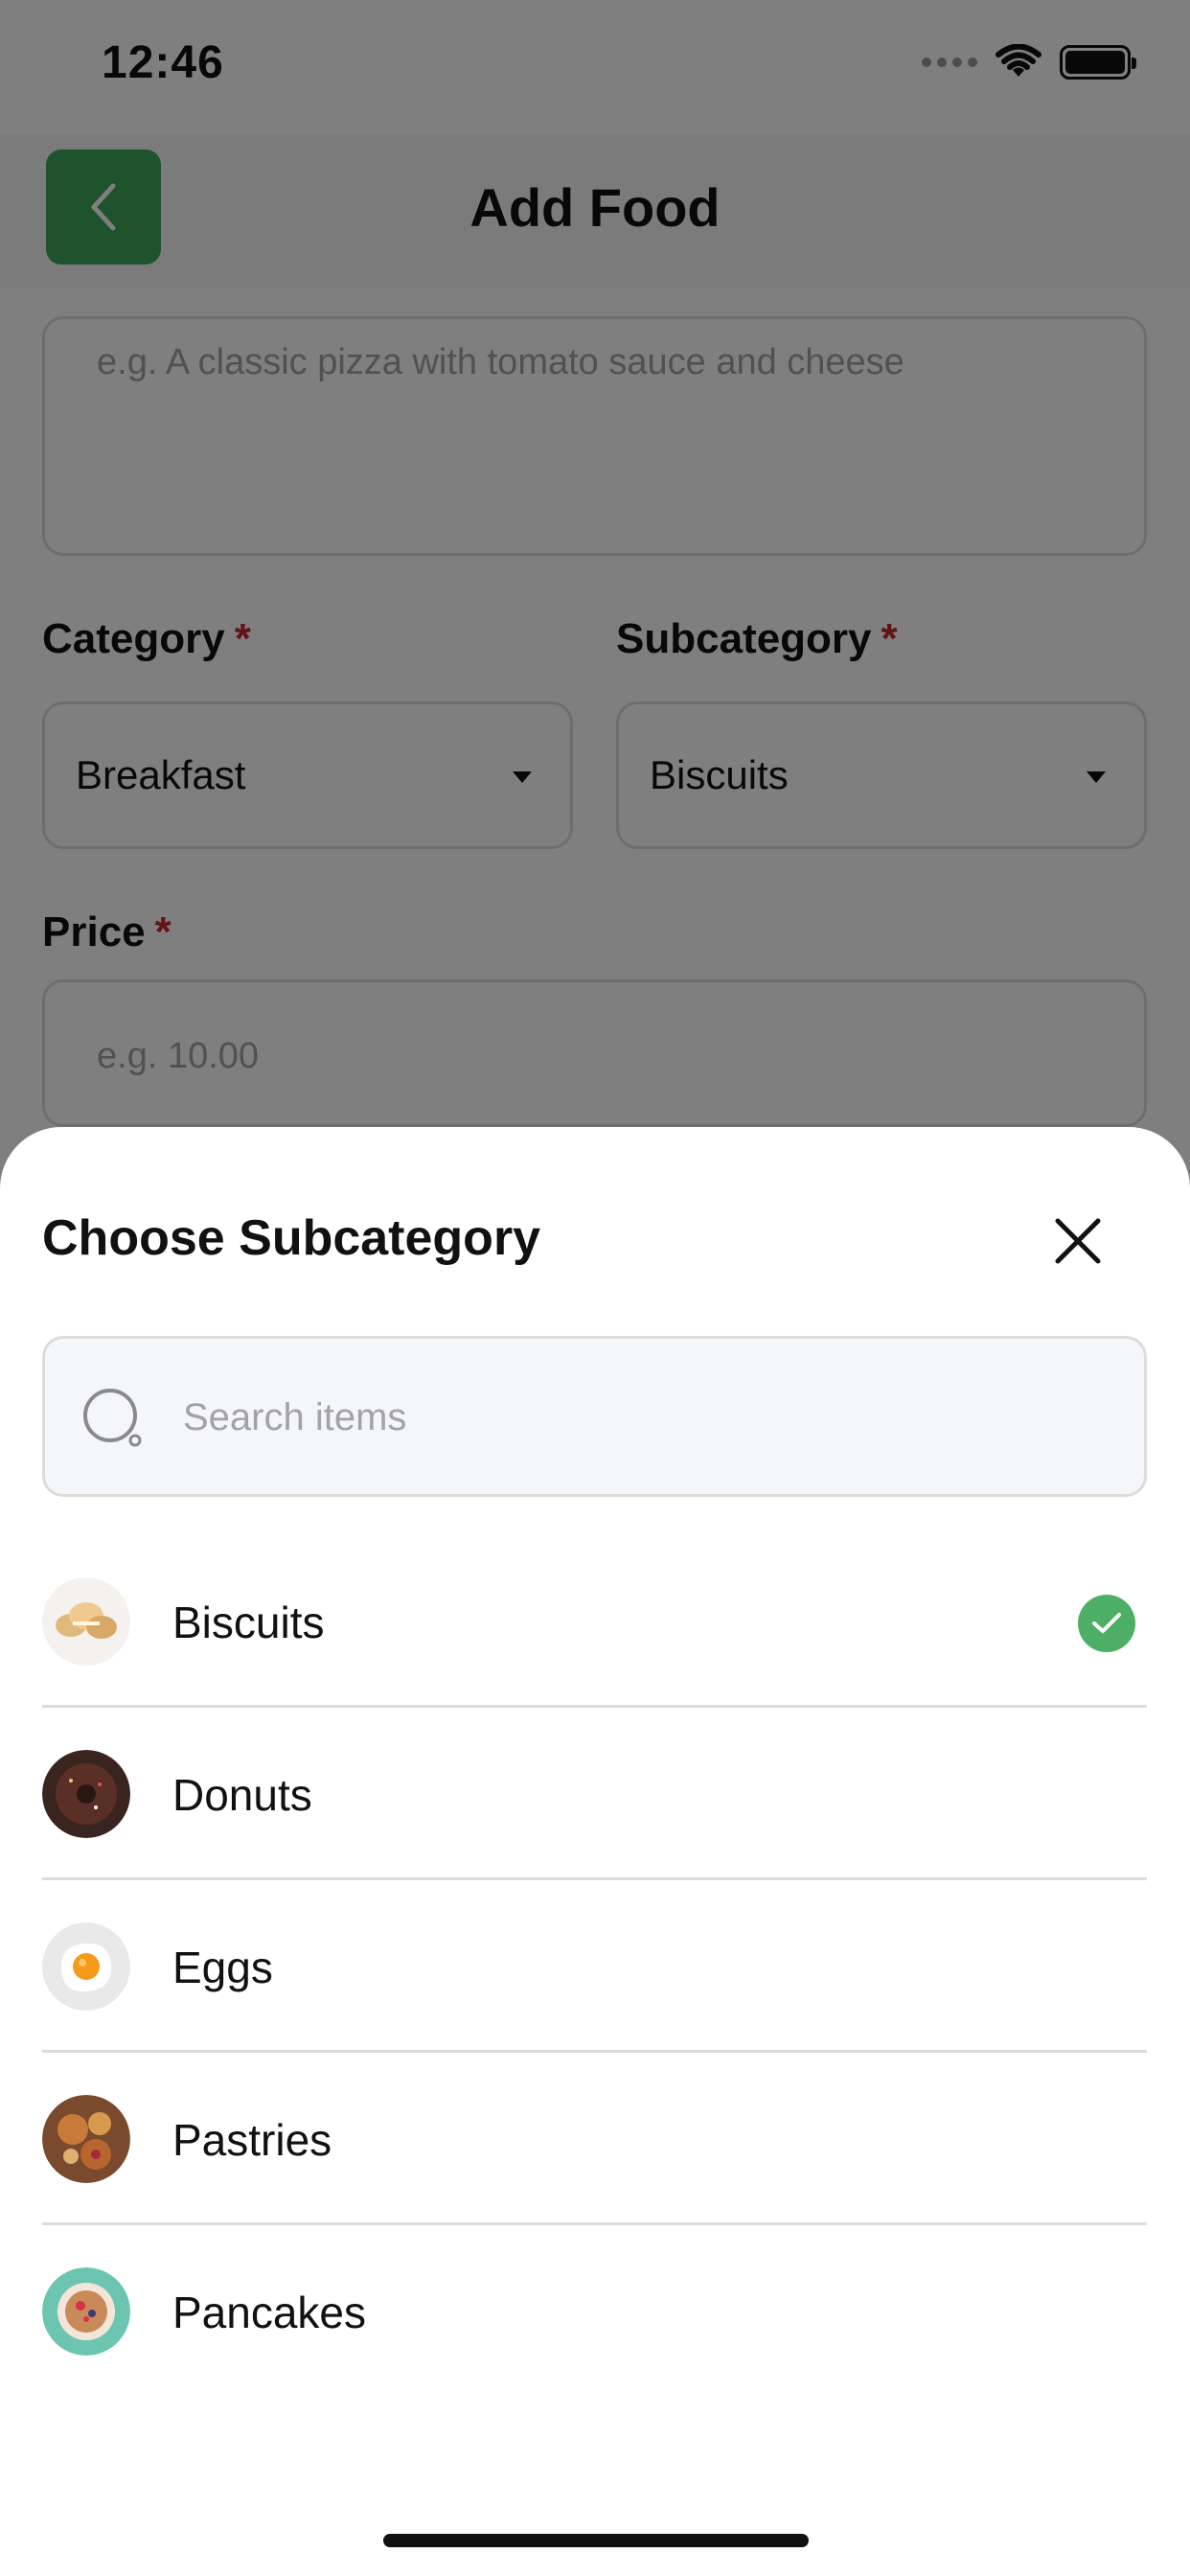  Describe the element at coordinates (113, 1418) in the screenshot. I see `search-icon` at that location.